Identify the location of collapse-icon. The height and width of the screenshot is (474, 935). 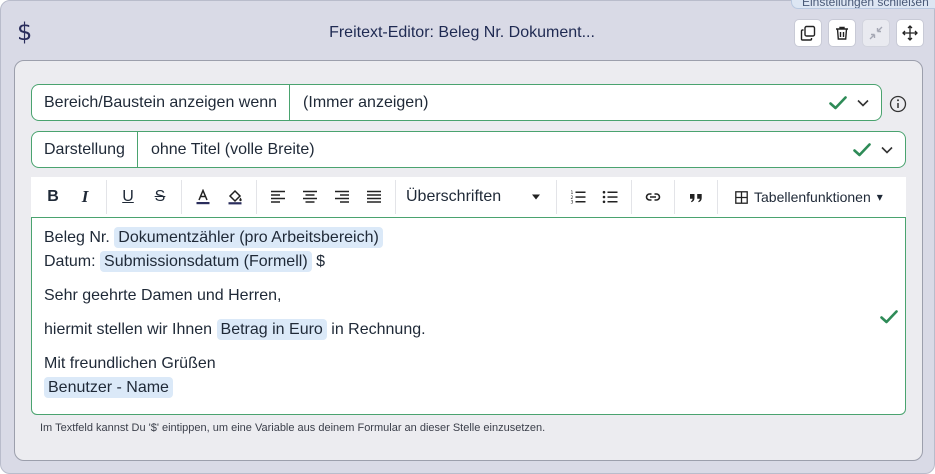
(876, 33).